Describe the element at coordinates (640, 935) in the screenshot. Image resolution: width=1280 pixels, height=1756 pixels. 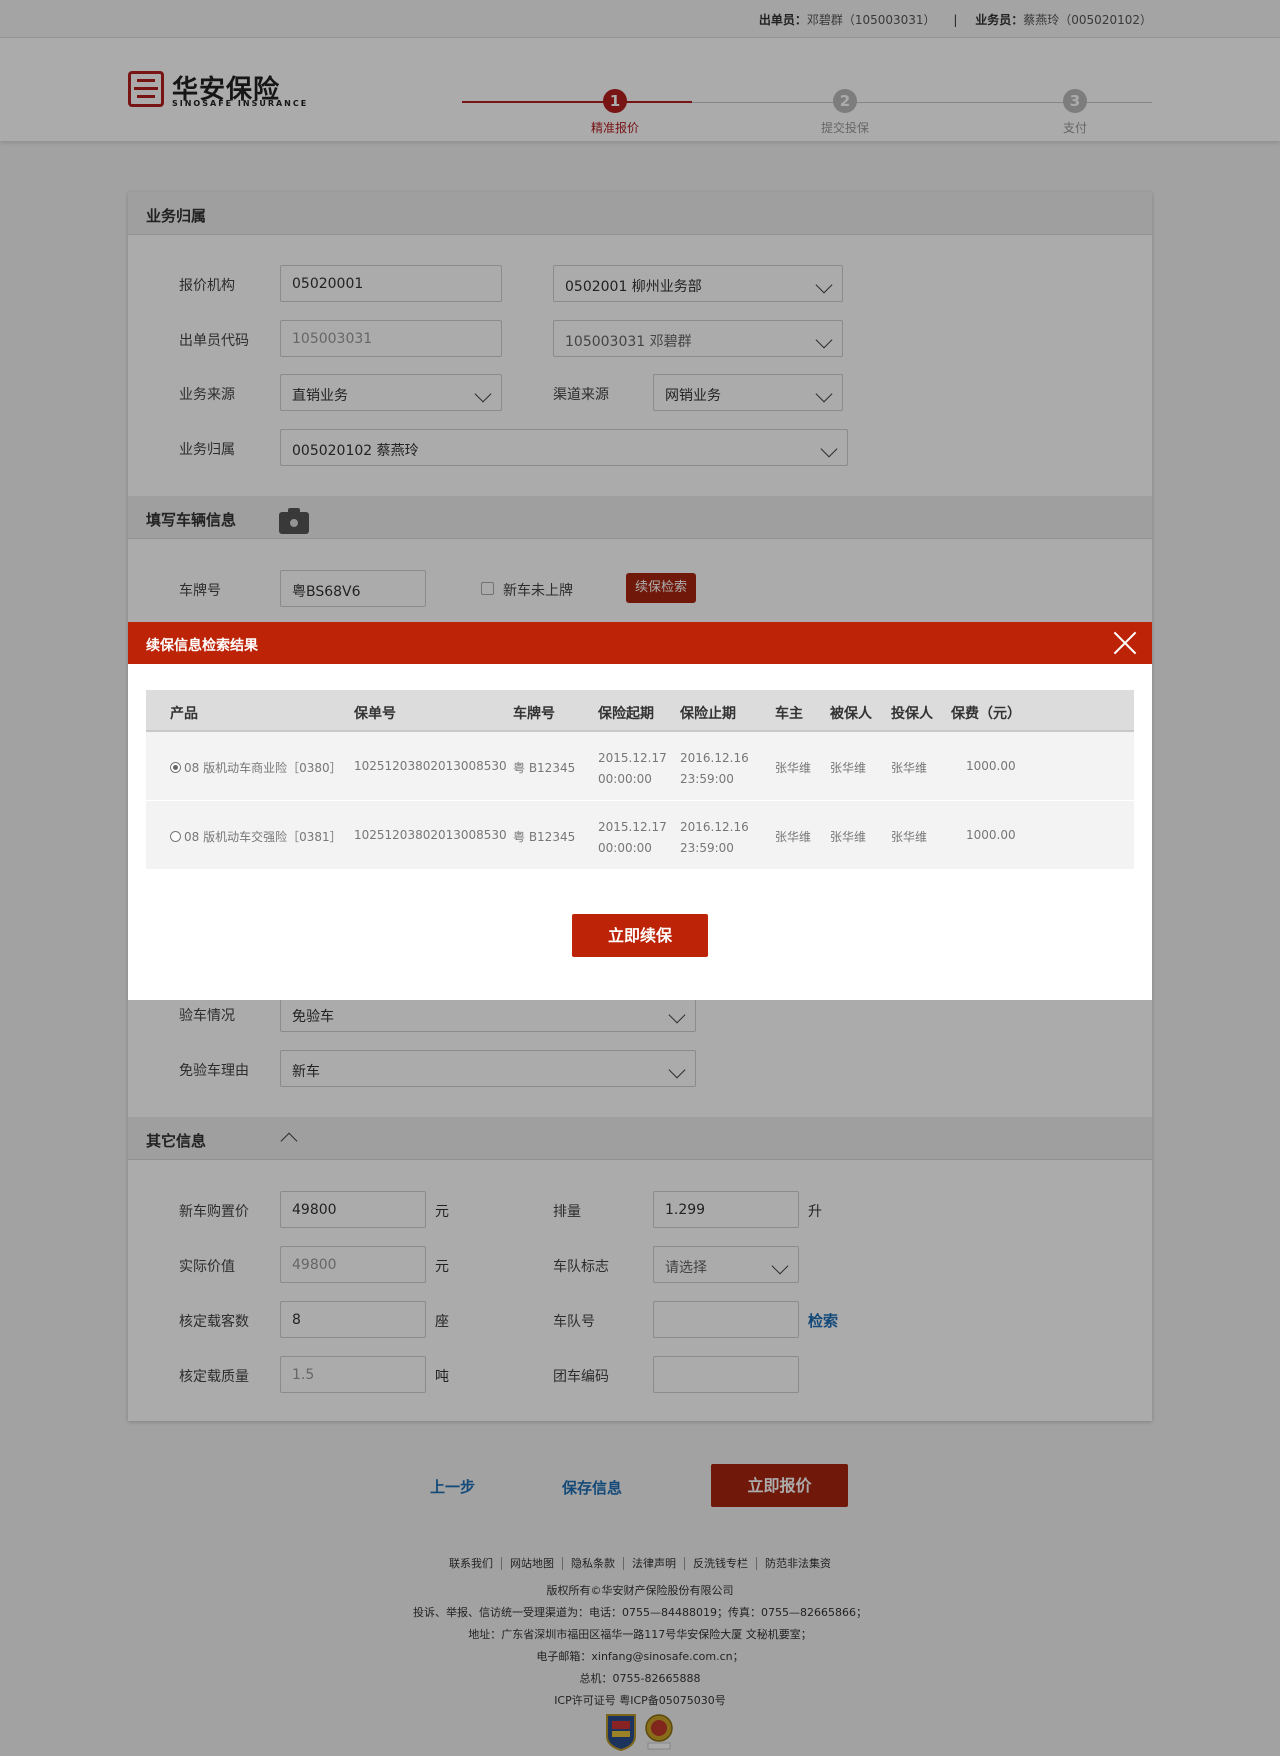
I see `renew-now-button: 立即续保` at that location.